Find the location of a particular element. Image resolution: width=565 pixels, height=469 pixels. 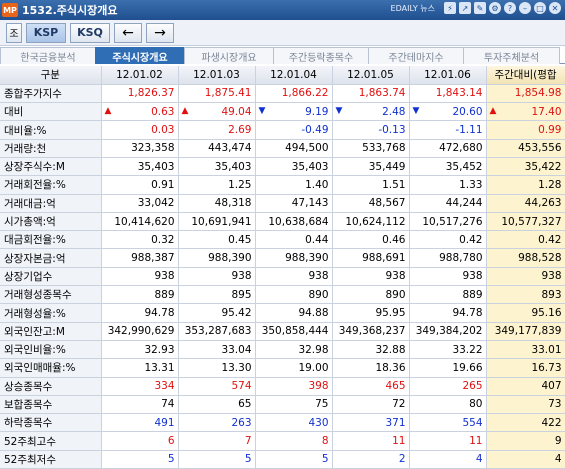

cell-value: 65 is located at coordinates (245, 404).